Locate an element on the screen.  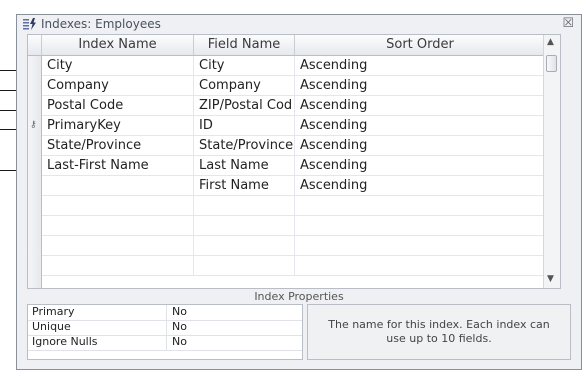
property-value-unique: No is located at coordinates (233, 327).